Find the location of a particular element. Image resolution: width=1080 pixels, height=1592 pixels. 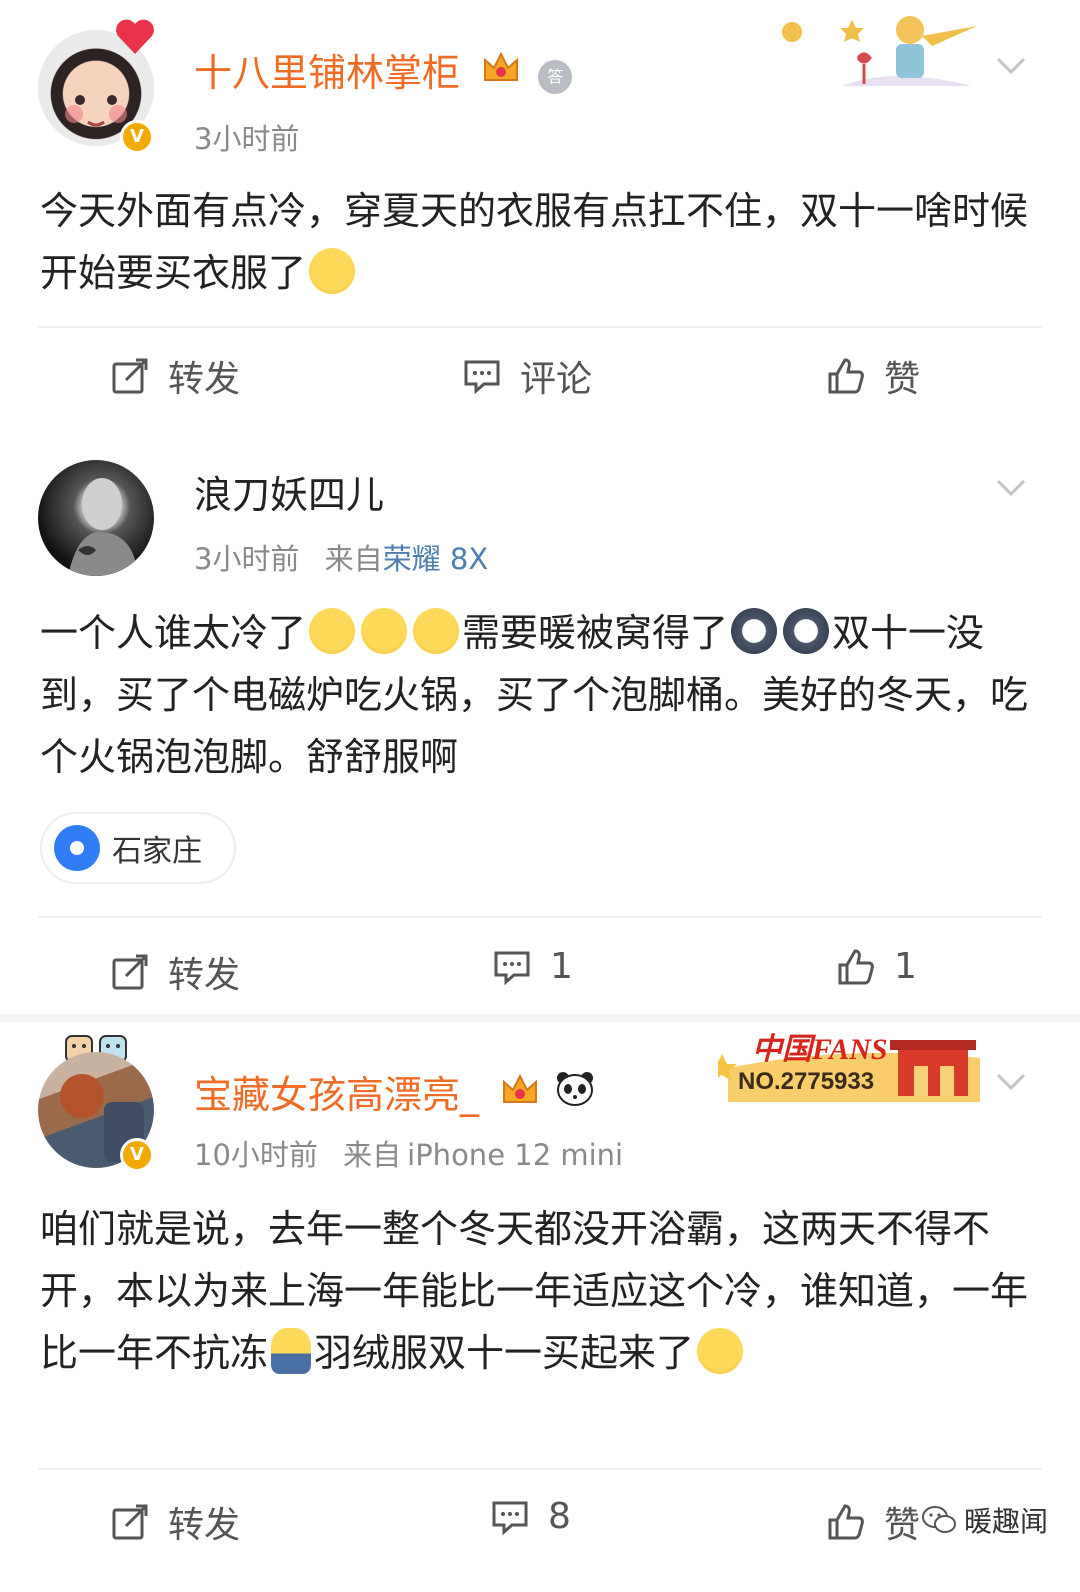

action-bar: 转发 评论 赞 is located at coordinates (540, 378).